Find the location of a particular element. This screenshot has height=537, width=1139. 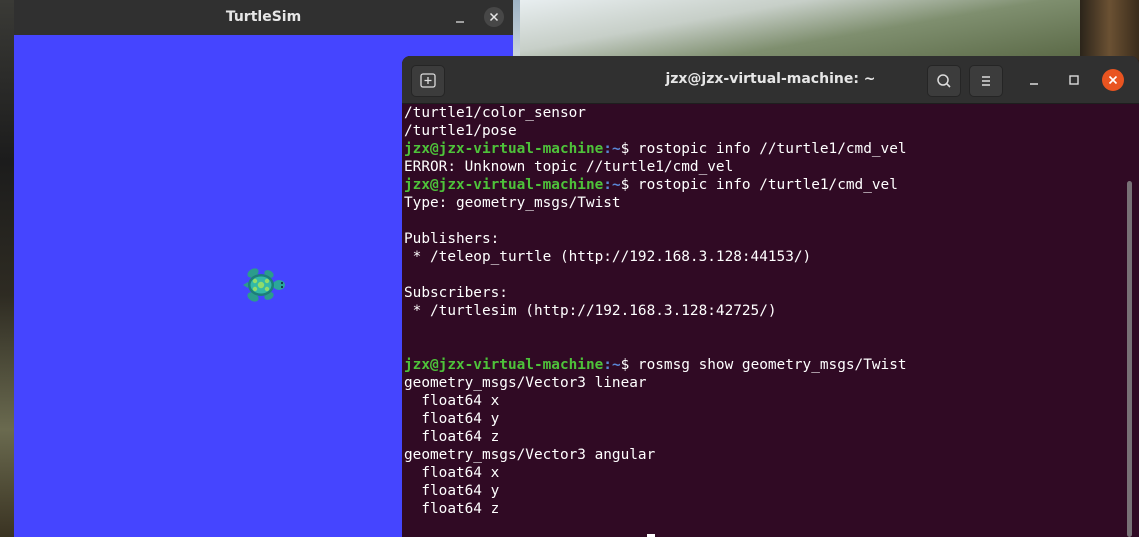

terminal-output-line: geometry_msgs/Vector3 linear is located at coordinates (525, 383).